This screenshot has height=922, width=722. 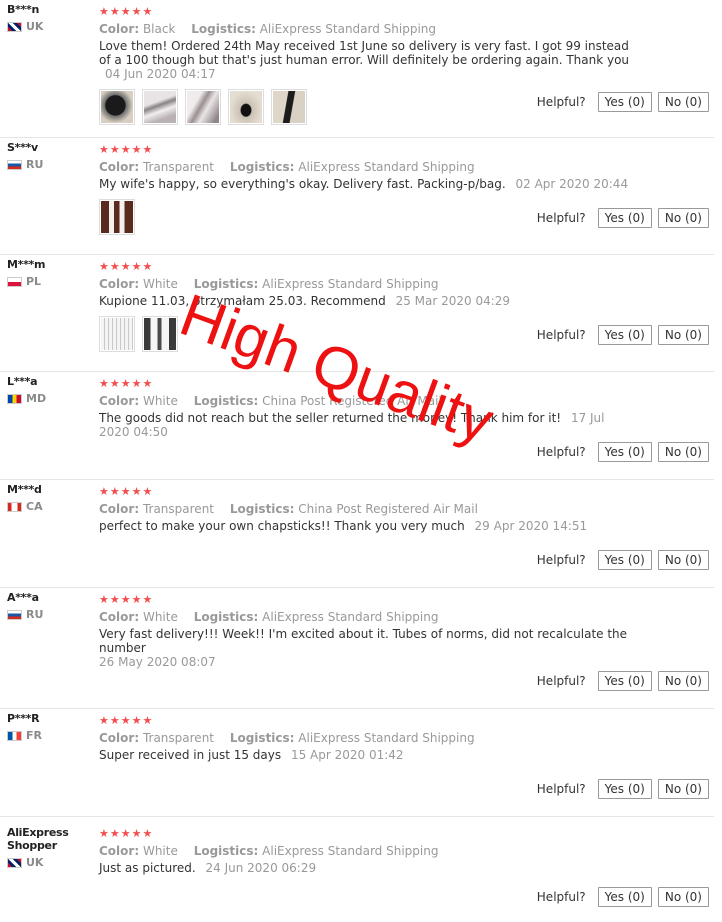 What do you see at coordinates (347, 755) in the screenshot?
I see `review-date: 15 Apr 2020 01:42` at bounding box center [347, 755].